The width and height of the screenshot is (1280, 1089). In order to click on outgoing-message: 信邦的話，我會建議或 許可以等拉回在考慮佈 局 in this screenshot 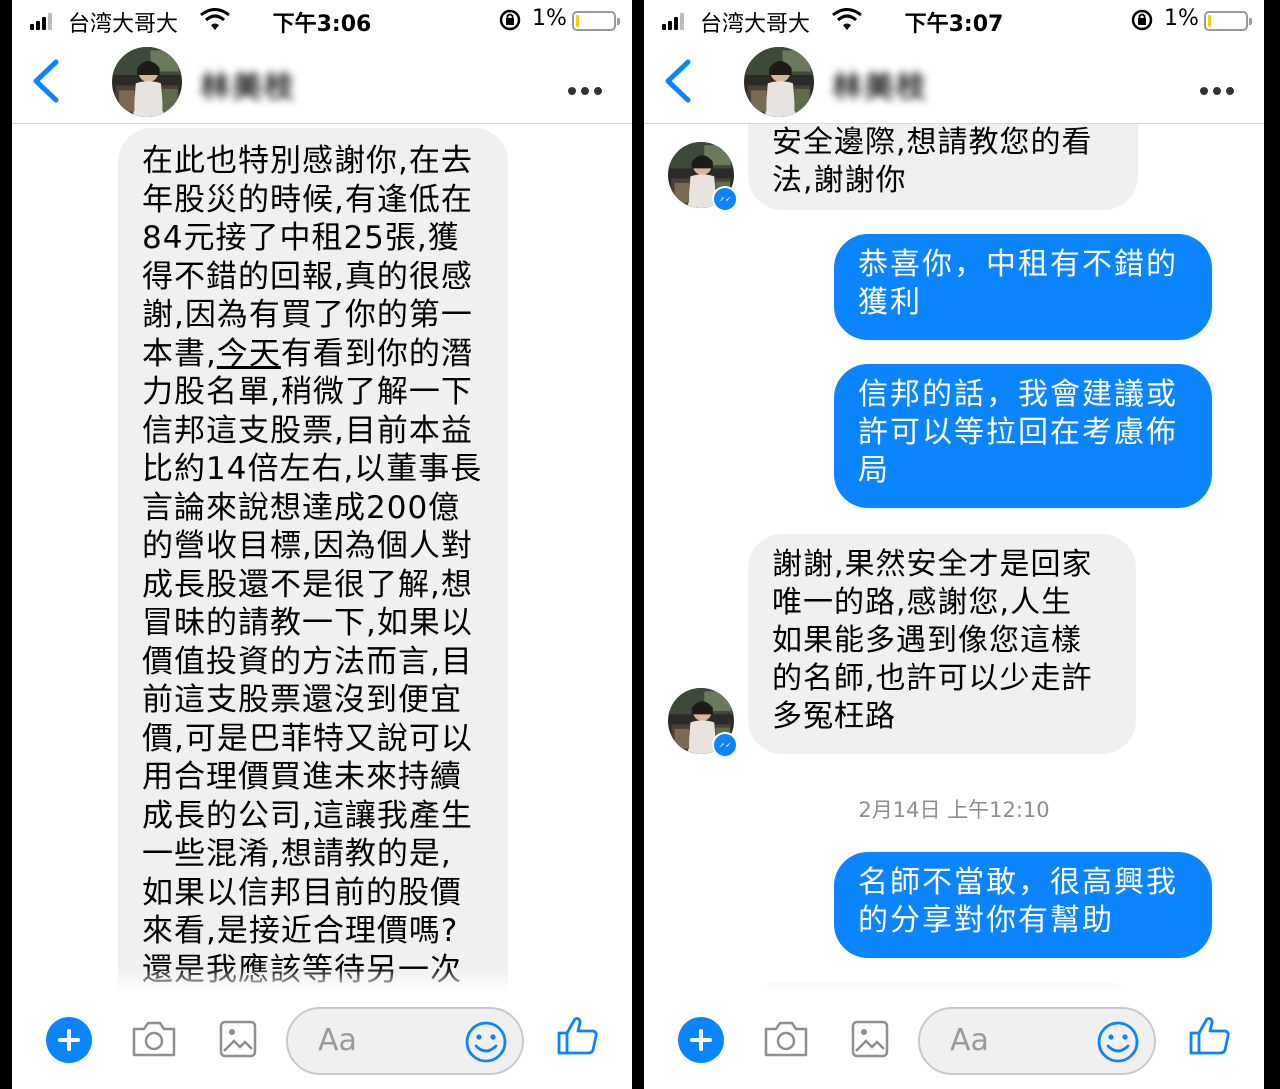, I will do `click(1023, 436)`.